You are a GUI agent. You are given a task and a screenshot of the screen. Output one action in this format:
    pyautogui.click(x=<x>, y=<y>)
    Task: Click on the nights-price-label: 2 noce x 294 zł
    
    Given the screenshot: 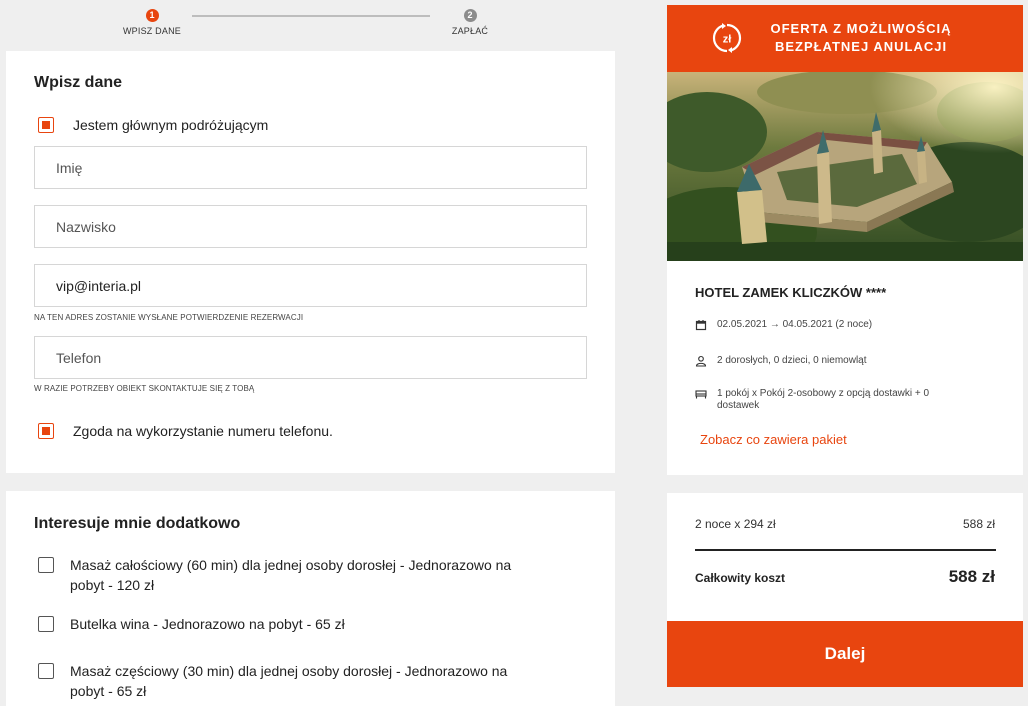 What is the action you would take?
    pyautogui.click(x=735, y=524)
    